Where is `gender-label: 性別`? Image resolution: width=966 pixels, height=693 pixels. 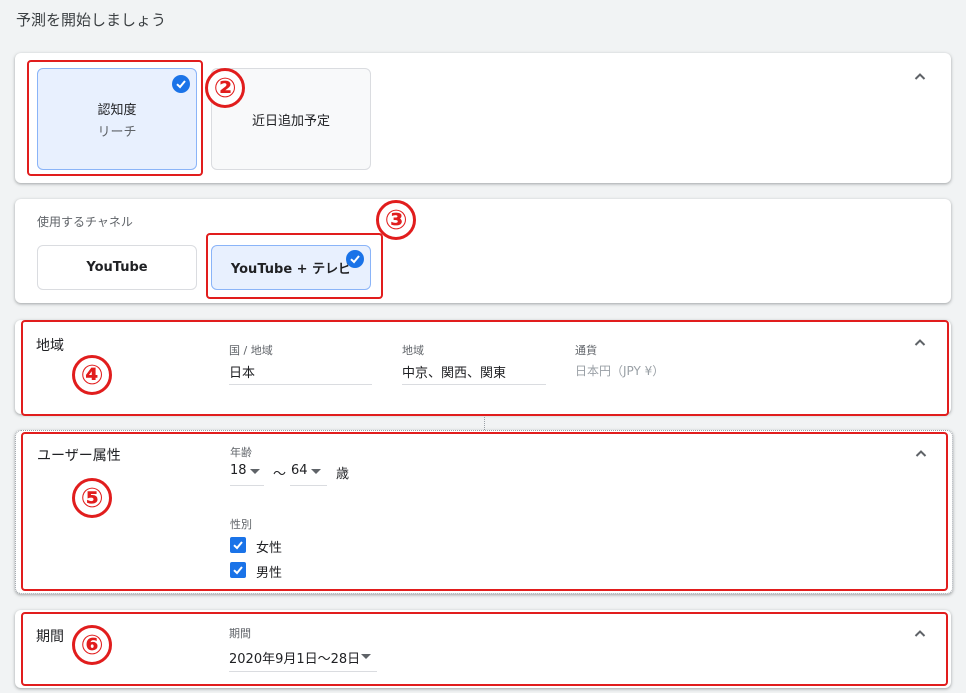 gender-label: 性別 is located at coordinates (241, 524).